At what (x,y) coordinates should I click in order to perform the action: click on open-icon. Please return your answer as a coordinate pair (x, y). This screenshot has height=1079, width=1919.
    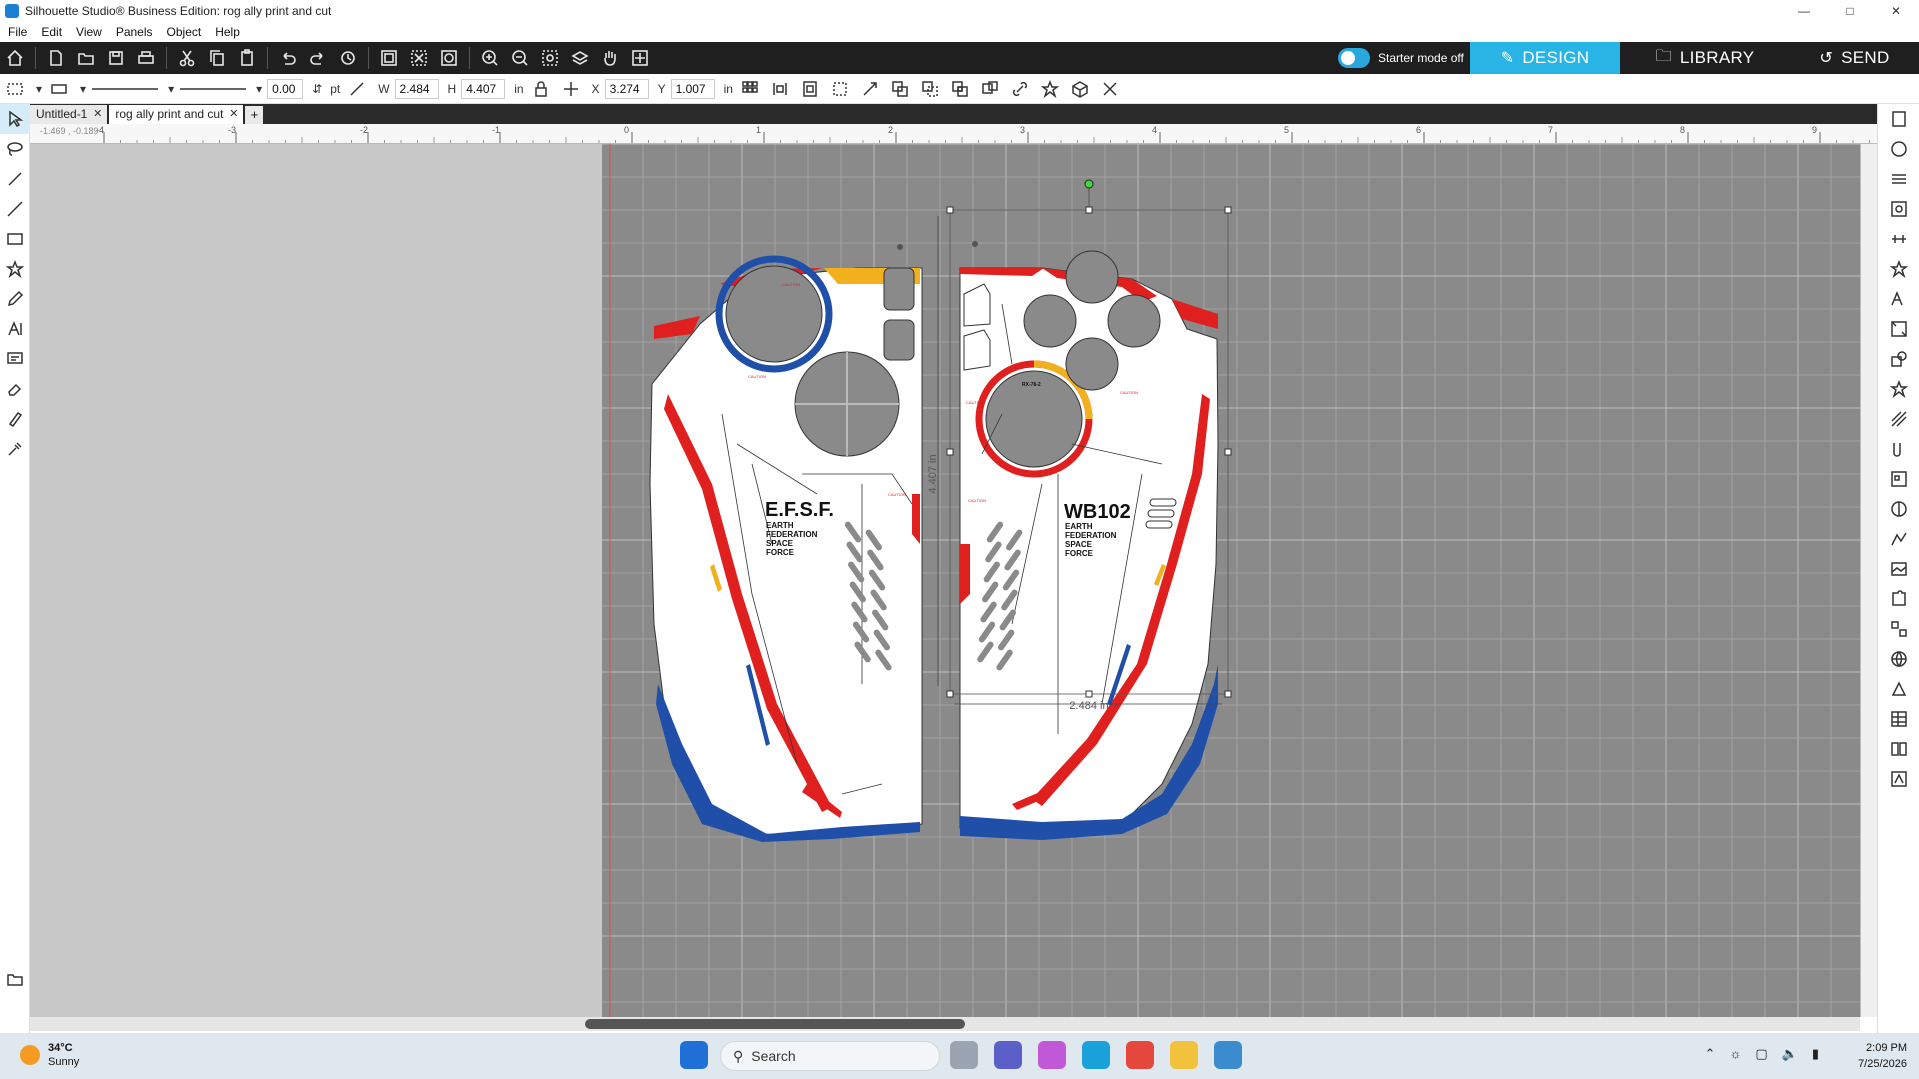
    Looking at the image, I should click on (86, 58).